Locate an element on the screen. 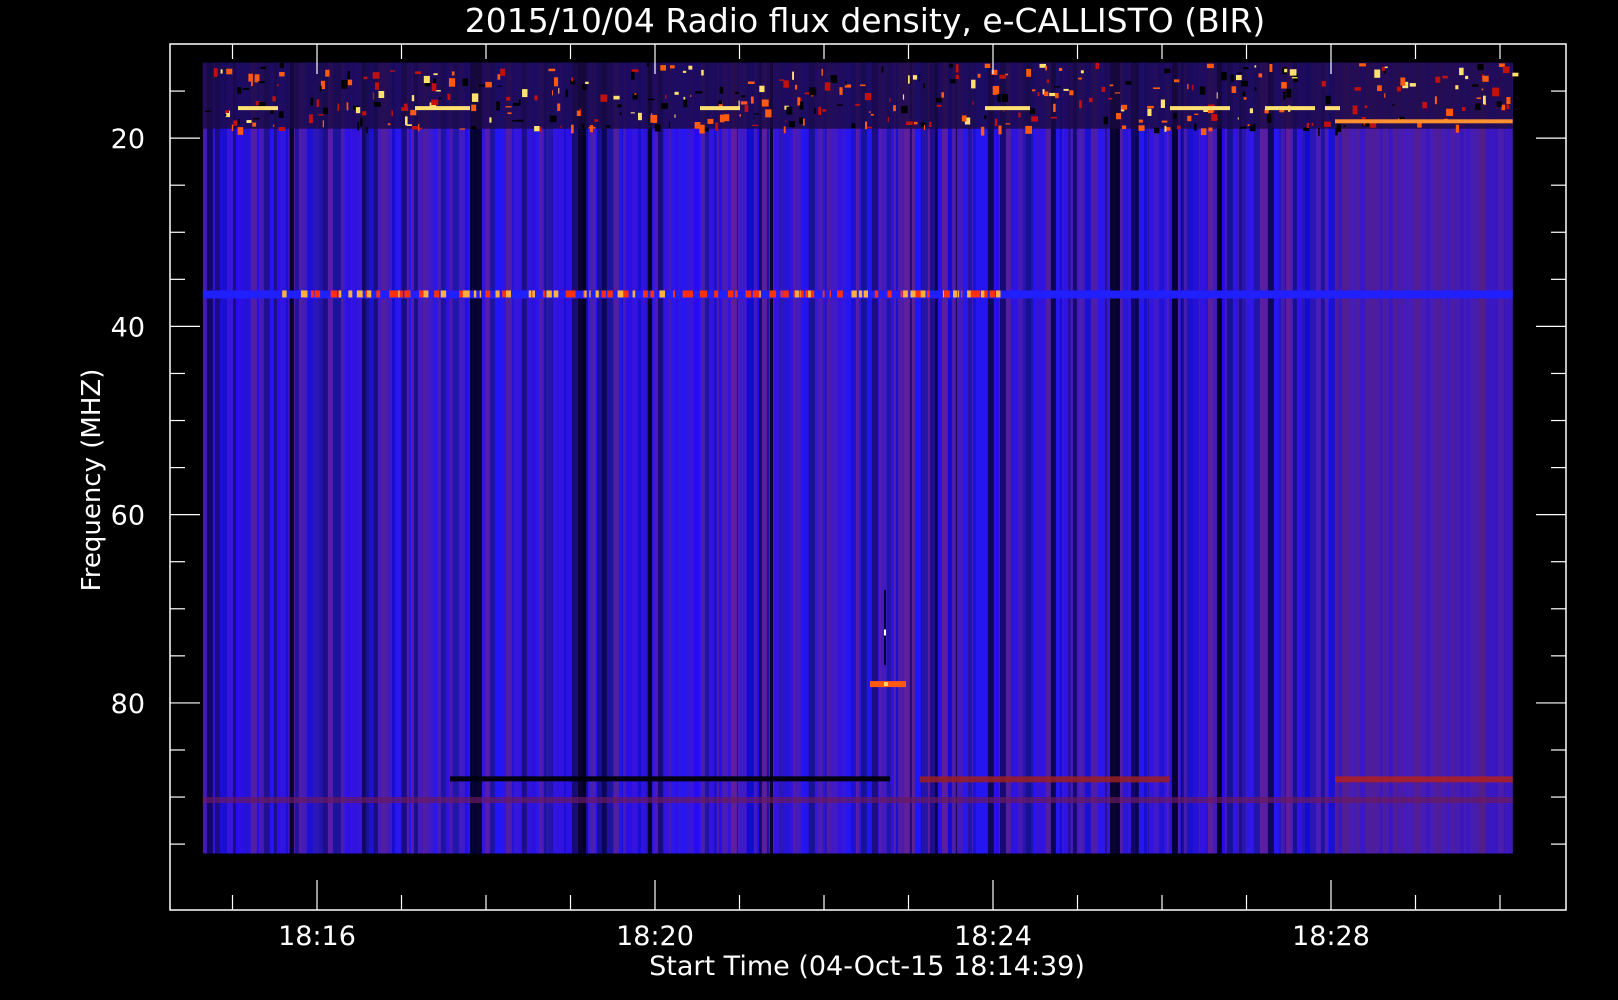 Image resolution: width=1618 pixels, height=1000 pixels. burst-trail is located at coordinates (885, 632).